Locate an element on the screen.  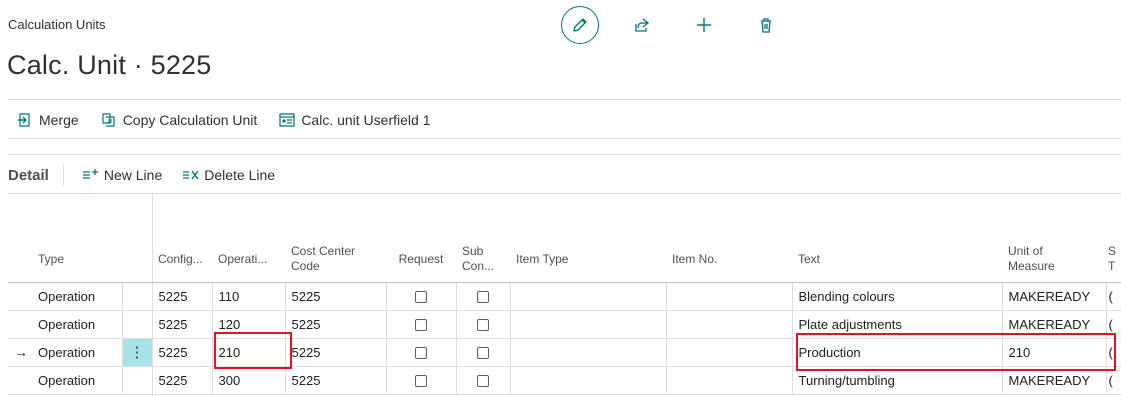
operation-cell: 120 is located at coordinates (248, 324).